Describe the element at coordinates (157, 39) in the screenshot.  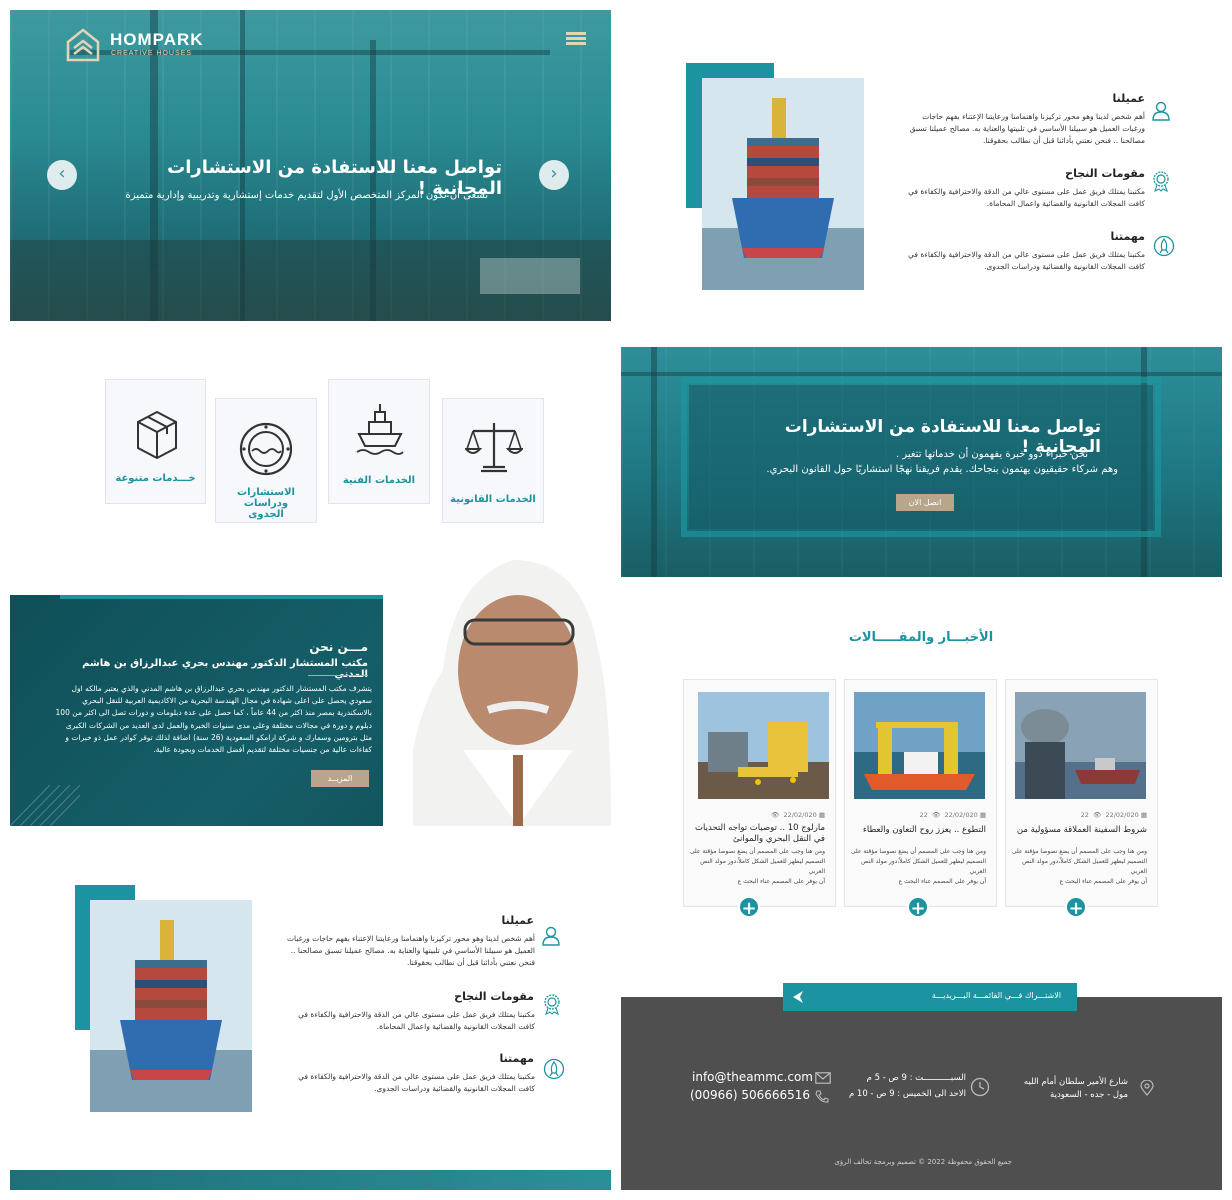
I see `brand-name: HOMPARK` at that location.